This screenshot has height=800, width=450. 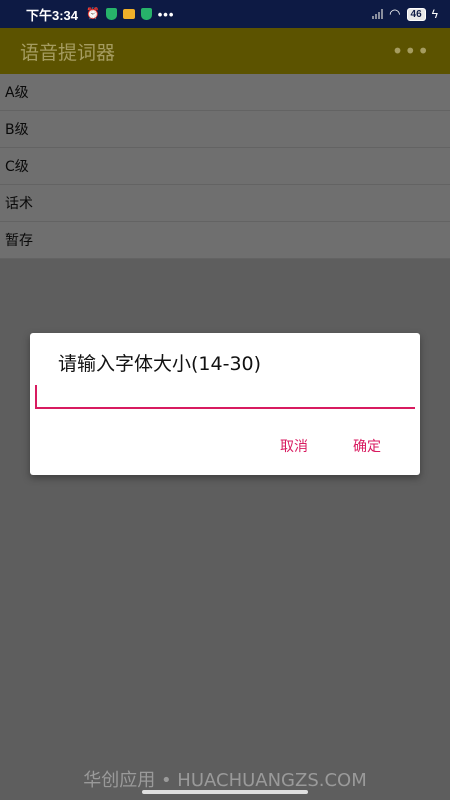 I want to click on app-bar: 语音提词器 •••, so click(x=225, y=51).